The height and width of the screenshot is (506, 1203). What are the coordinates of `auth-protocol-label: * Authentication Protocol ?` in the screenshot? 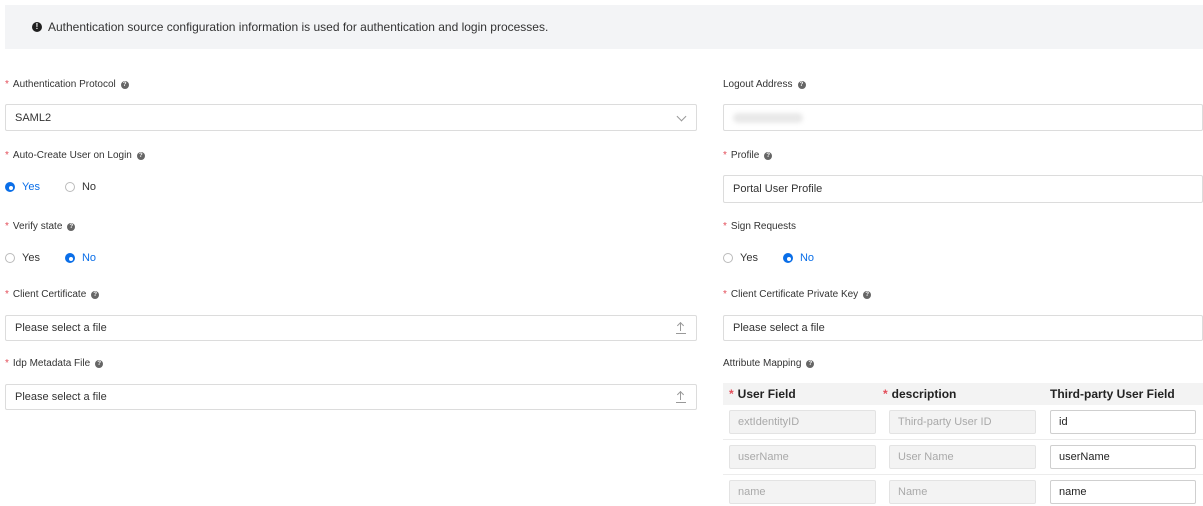 It's located at (67, 84).